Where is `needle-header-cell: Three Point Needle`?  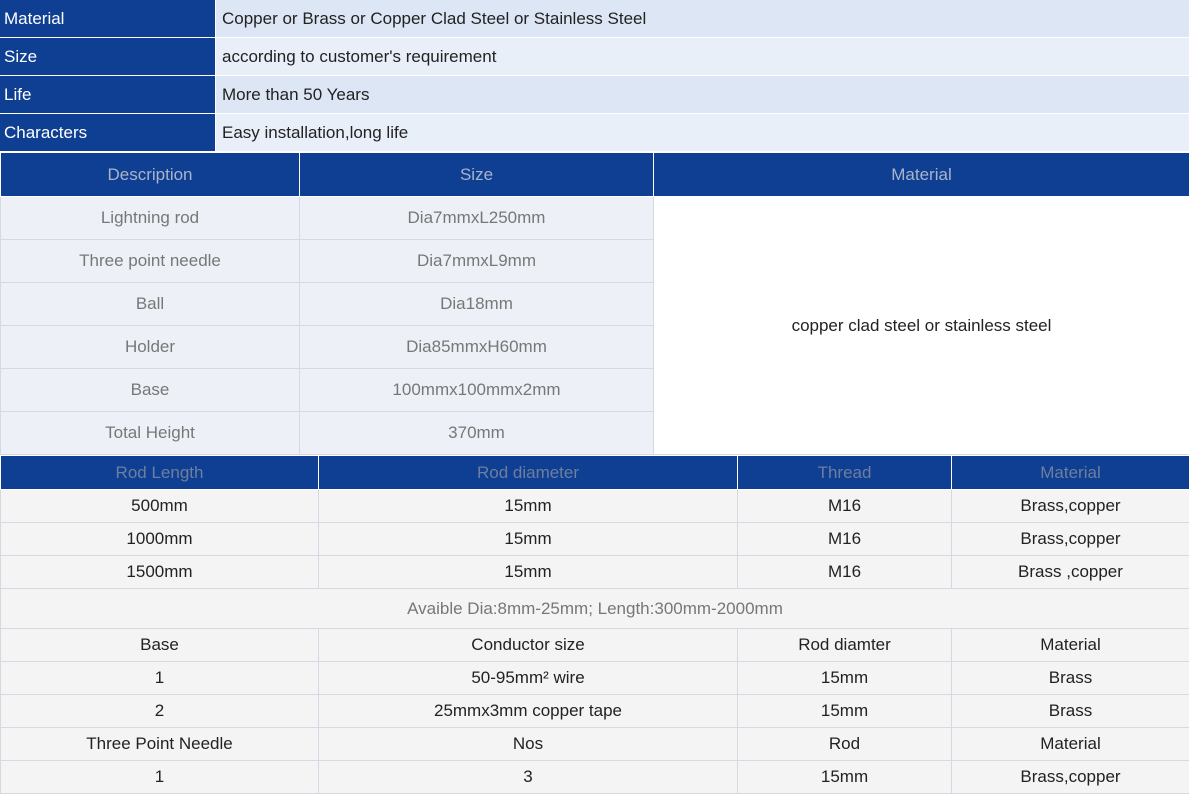
needle-header-cell: Three Point Needle is located at coordinates (160, 744).